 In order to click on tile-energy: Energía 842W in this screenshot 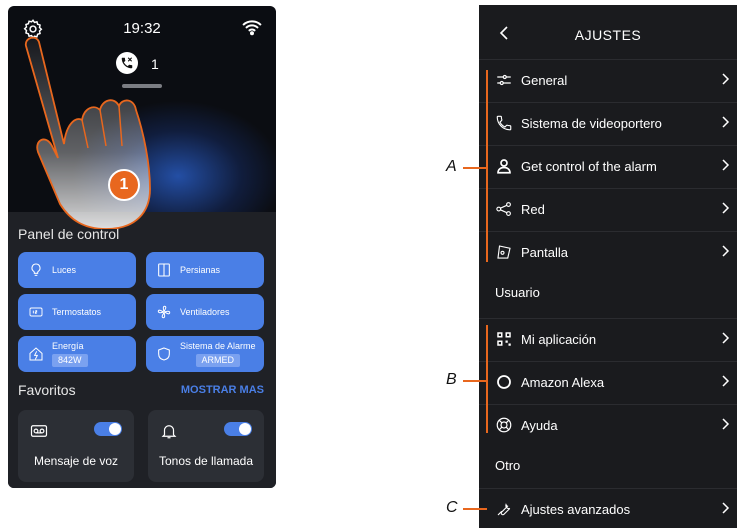, I will do `click(77, 354)`.